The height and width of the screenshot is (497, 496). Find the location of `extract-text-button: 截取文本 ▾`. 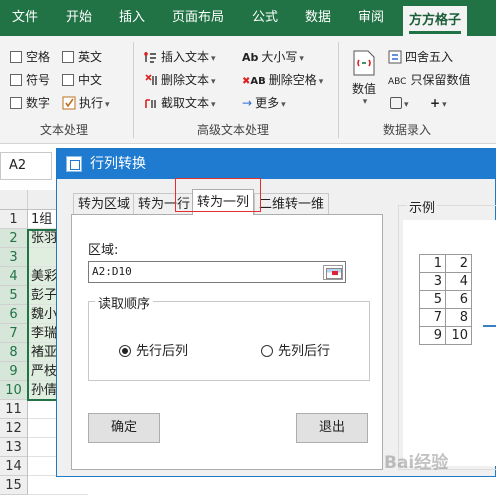

extract-text-button: 截取文本 ▾ is located at coordinates (180, 103).